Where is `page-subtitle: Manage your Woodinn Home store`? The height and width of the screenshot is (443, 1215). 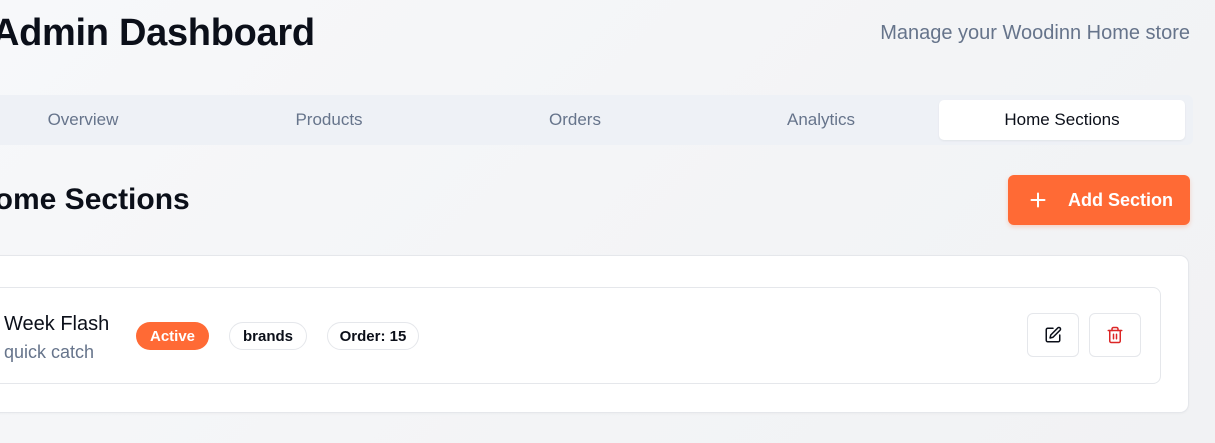
page-subtitle: Manage your Woodinn Home store is located at coordinates (1035, 33).